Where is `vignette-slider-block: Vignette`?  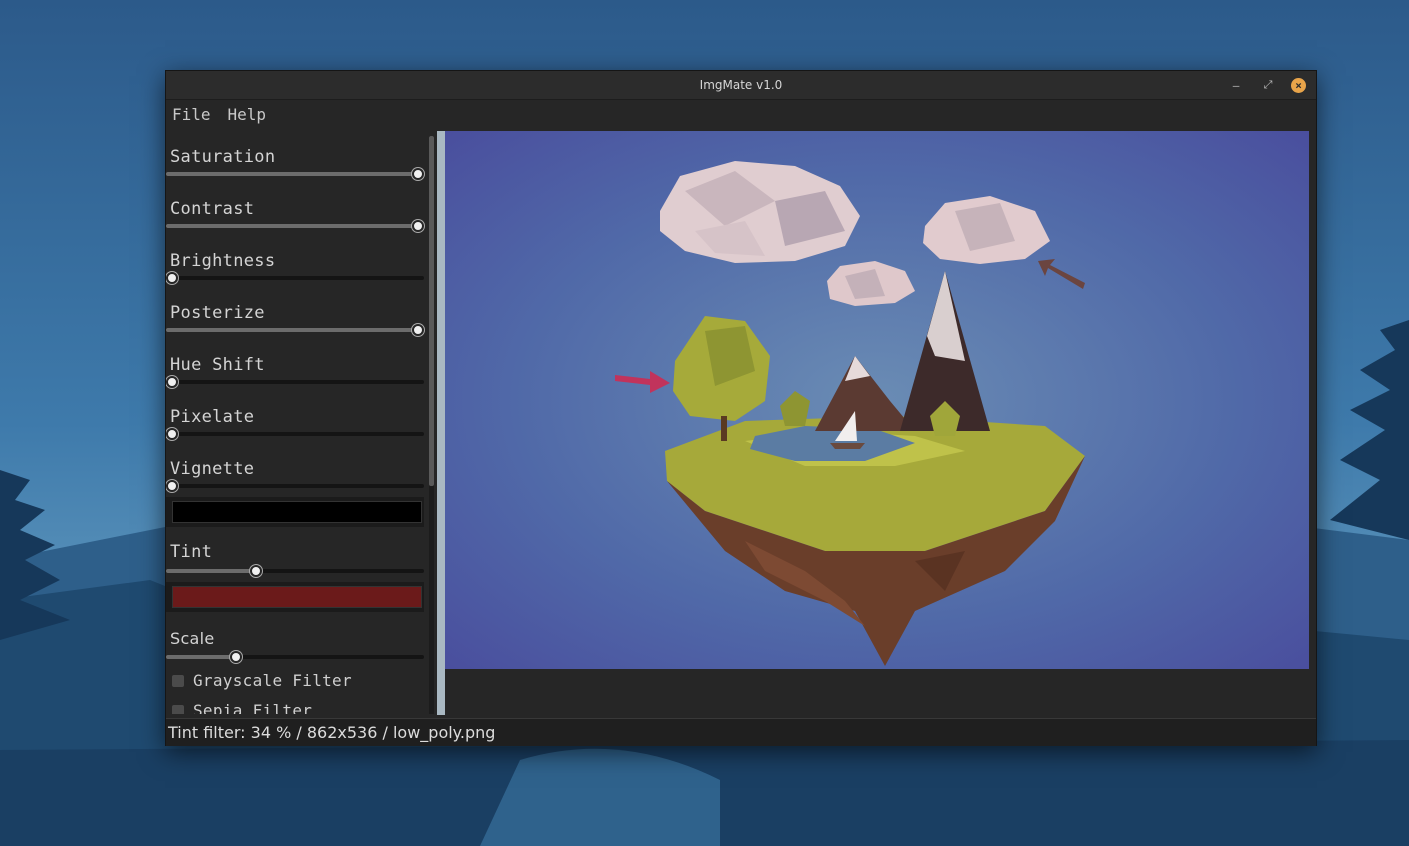 vignette-slider-block: Vignette is located at coordinates (297, 469).